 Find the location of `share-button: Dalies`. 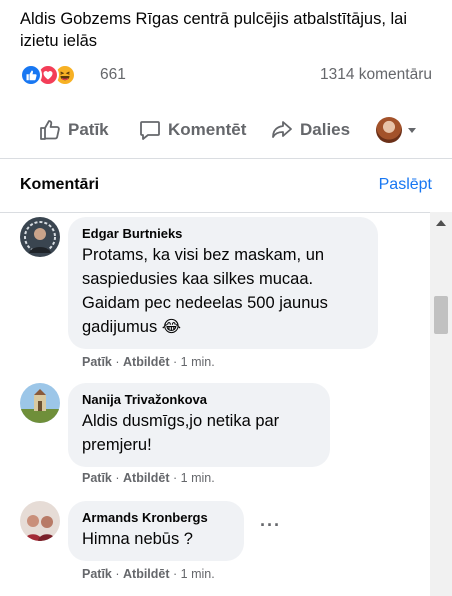

share-button: Dalies is located at coordinates (310, 130).